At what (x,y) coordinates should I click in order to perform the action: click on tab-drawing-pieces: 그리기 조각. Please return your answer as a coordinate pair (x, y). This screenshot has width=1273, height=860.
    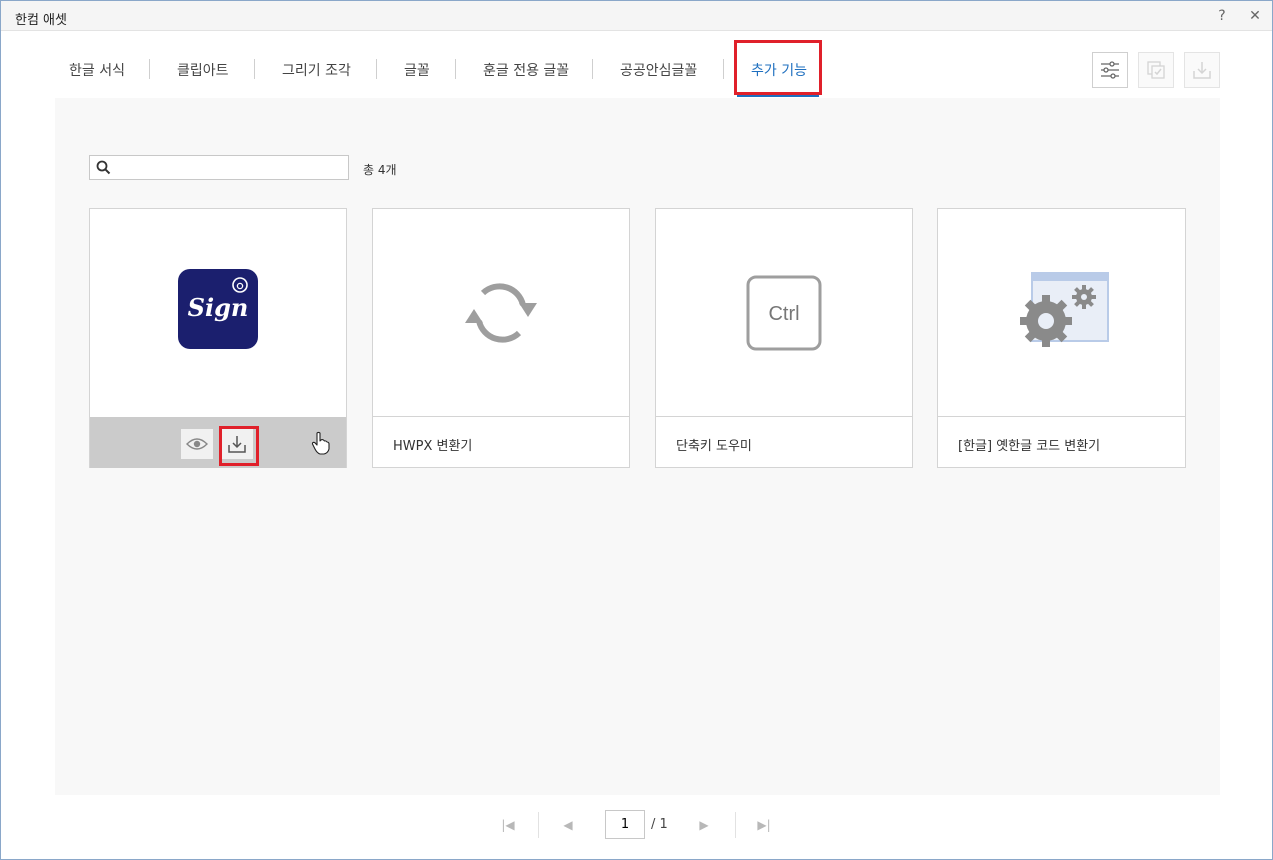
    Looking at the image, I should click on (316, 70).